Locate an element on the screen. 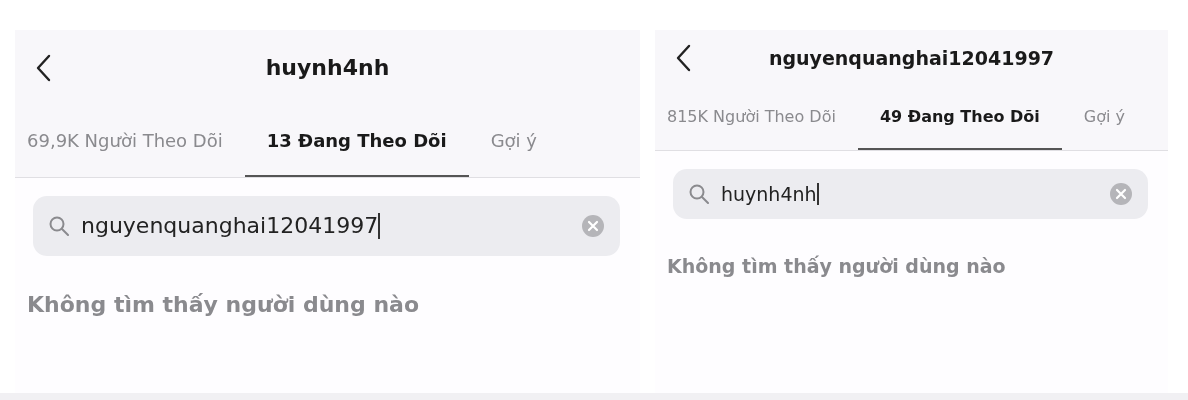 The height and width of the screenshot is (400, 1188). profile-title: huynh4nh is located at coordinates (327, 67).